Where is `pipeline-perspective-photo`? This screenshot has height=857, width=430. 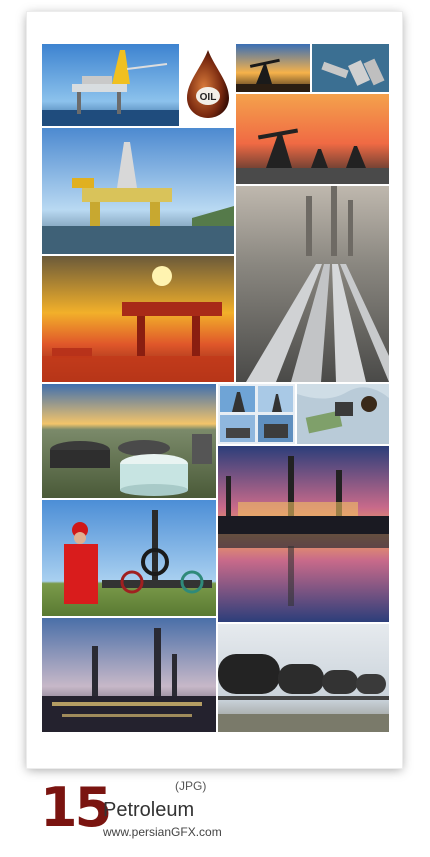 pipeline-perspective-photo is located at coordinates (312, 284).